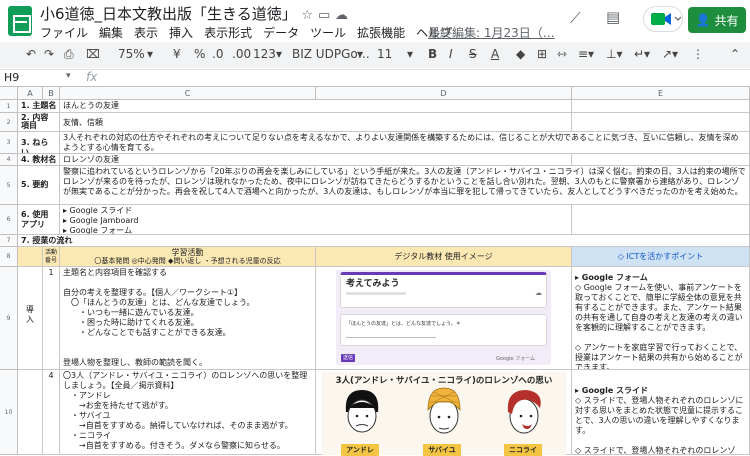 This screenshot has height=456, width=750. I want to click on cell-a4: 4. 教材名, so click(39, 160).